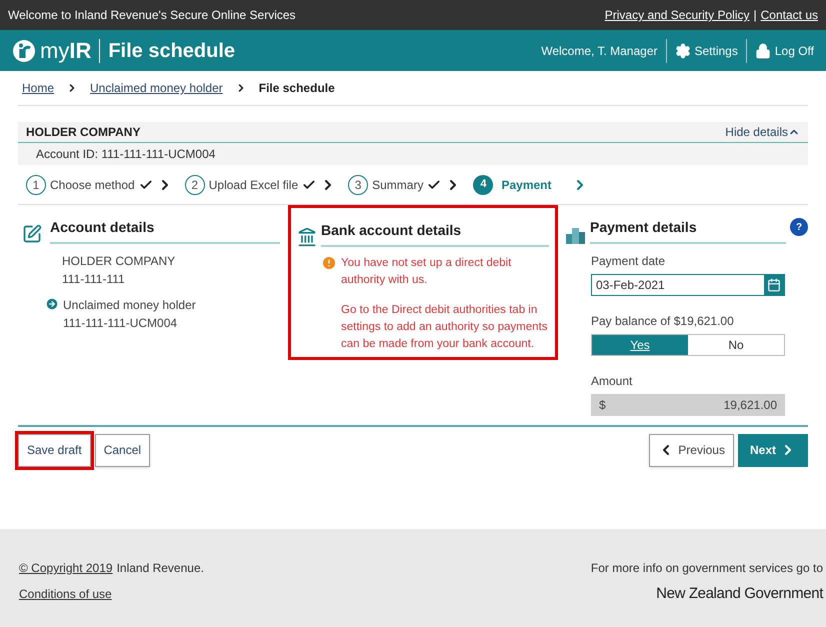  Describe the element at coordinates (253, 185) in the screenshot. I see `step-label: Upload Excel file` at that location.